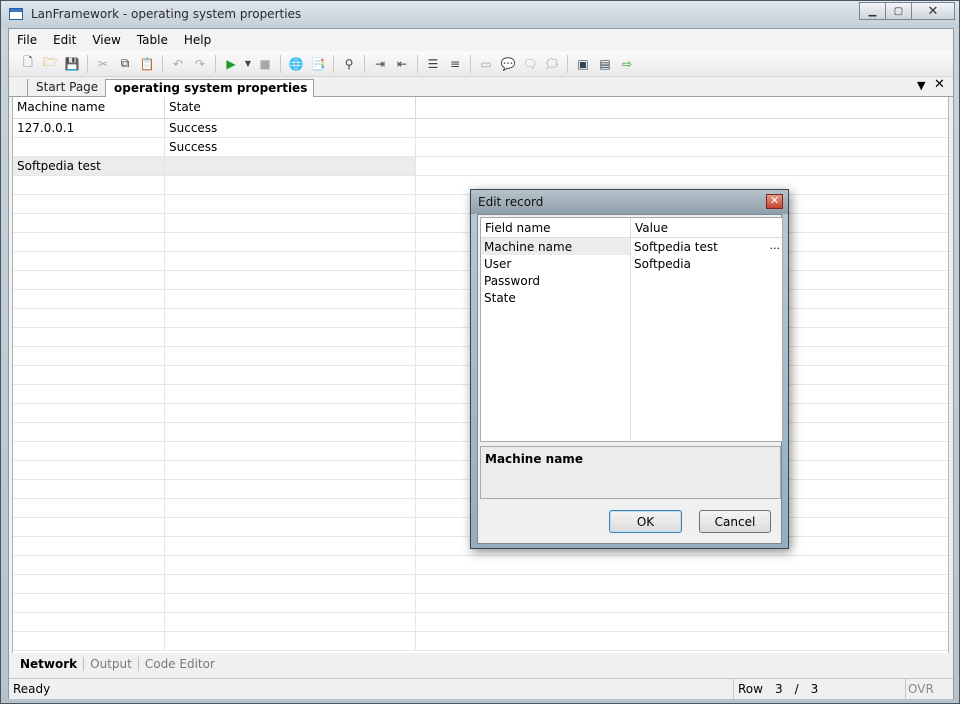 The image size is (960, 704). I want to click on close-window-icon: ✕, so click(933, 11).